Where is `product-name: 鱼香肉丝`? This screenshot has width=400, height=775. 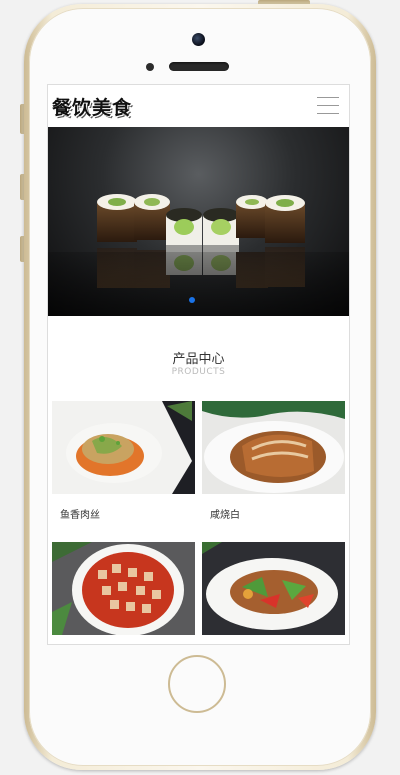
product-name: 鱼香肉丝 is located at coordinates (123, 513).